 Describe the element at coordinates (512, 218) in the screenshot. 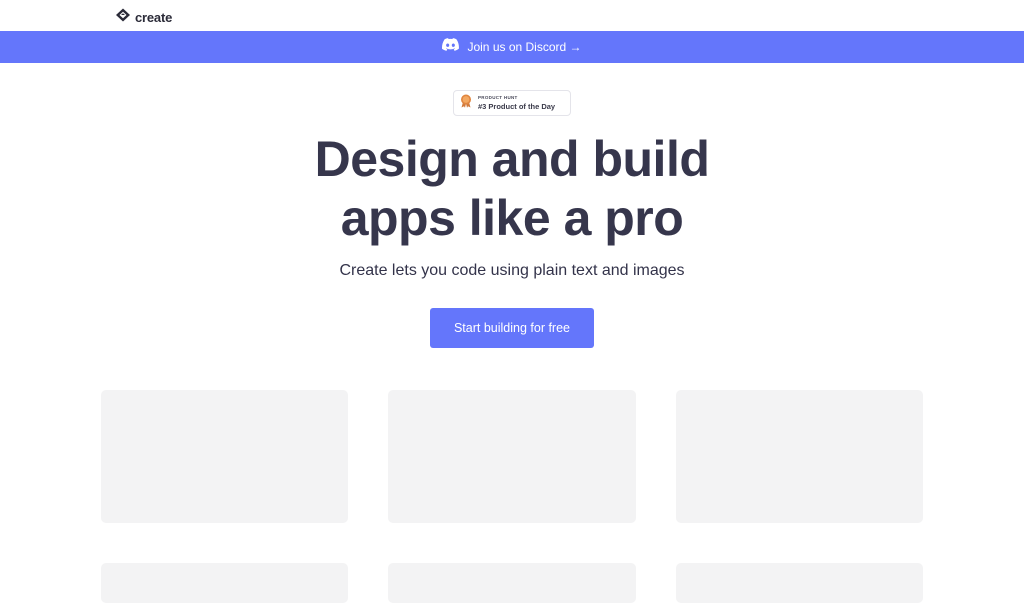

I see `hero-title-line-2: apps like a pro` at that location.